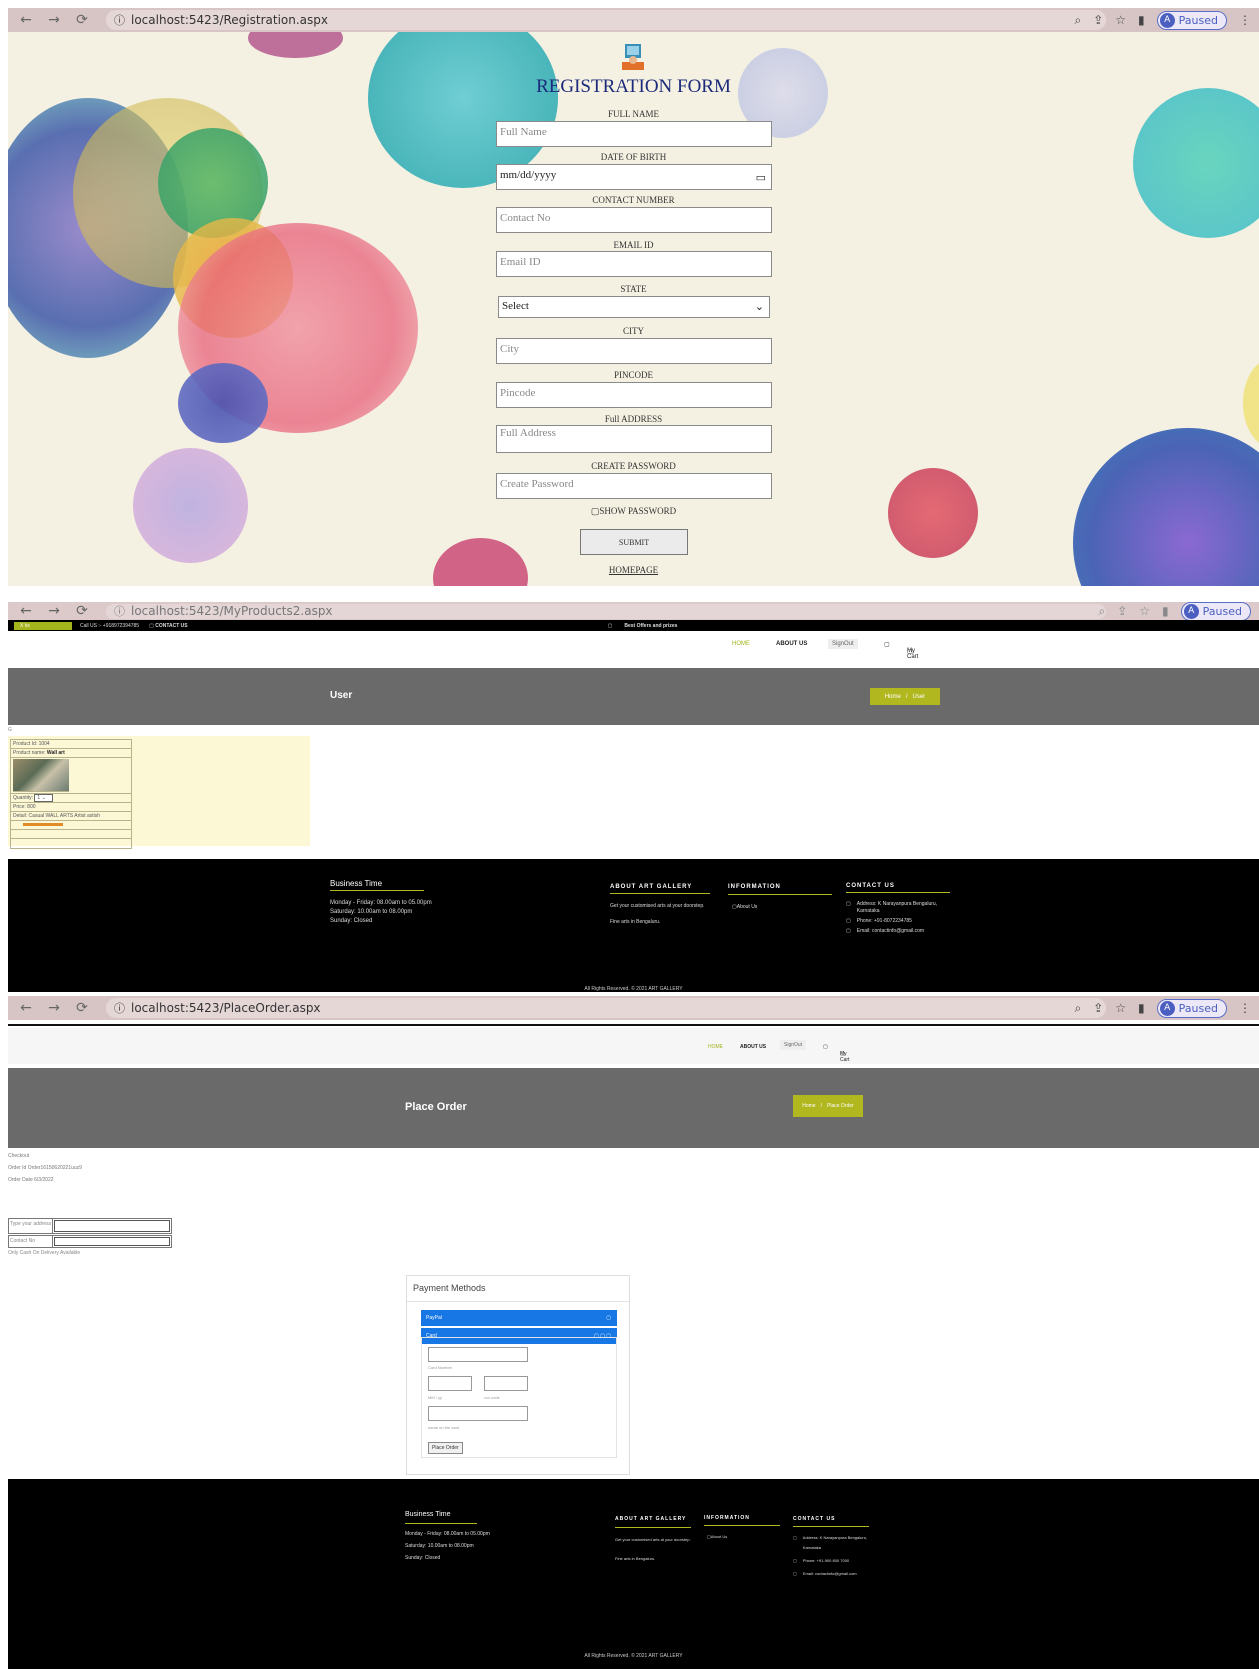 This screenshot has width=1259, height=1669. I want to click on avatar: A, so click(1191, 611).